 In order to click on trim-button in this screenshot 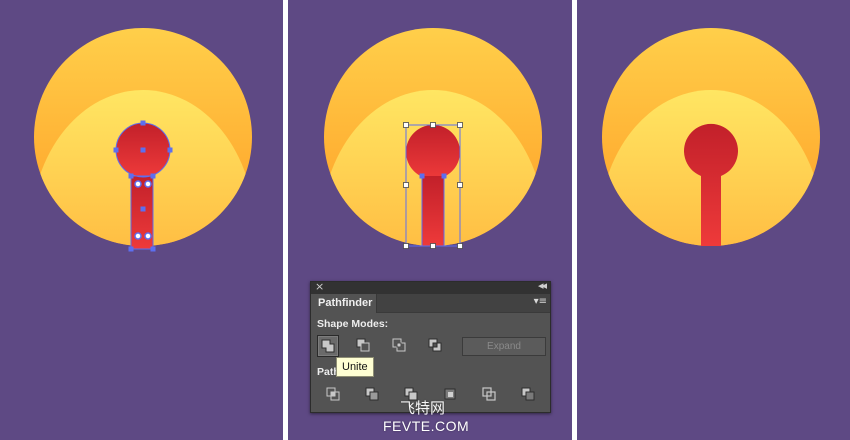, I will do `click(373, 395)`.